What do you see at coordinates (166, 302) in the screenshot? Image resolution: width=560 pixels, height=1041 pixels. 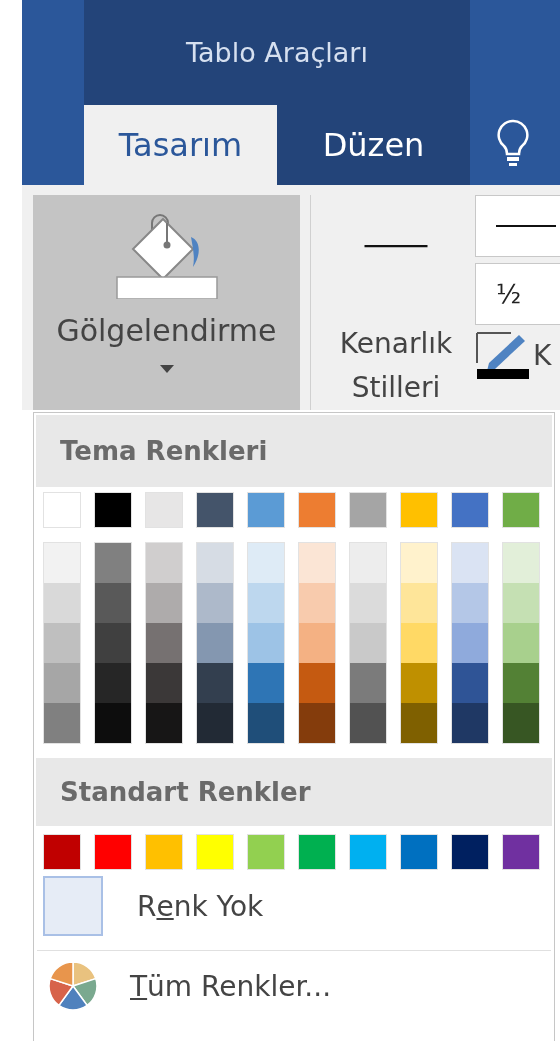 I see `shading-button: Gölgelendirme` at bounding box center [166, 302].